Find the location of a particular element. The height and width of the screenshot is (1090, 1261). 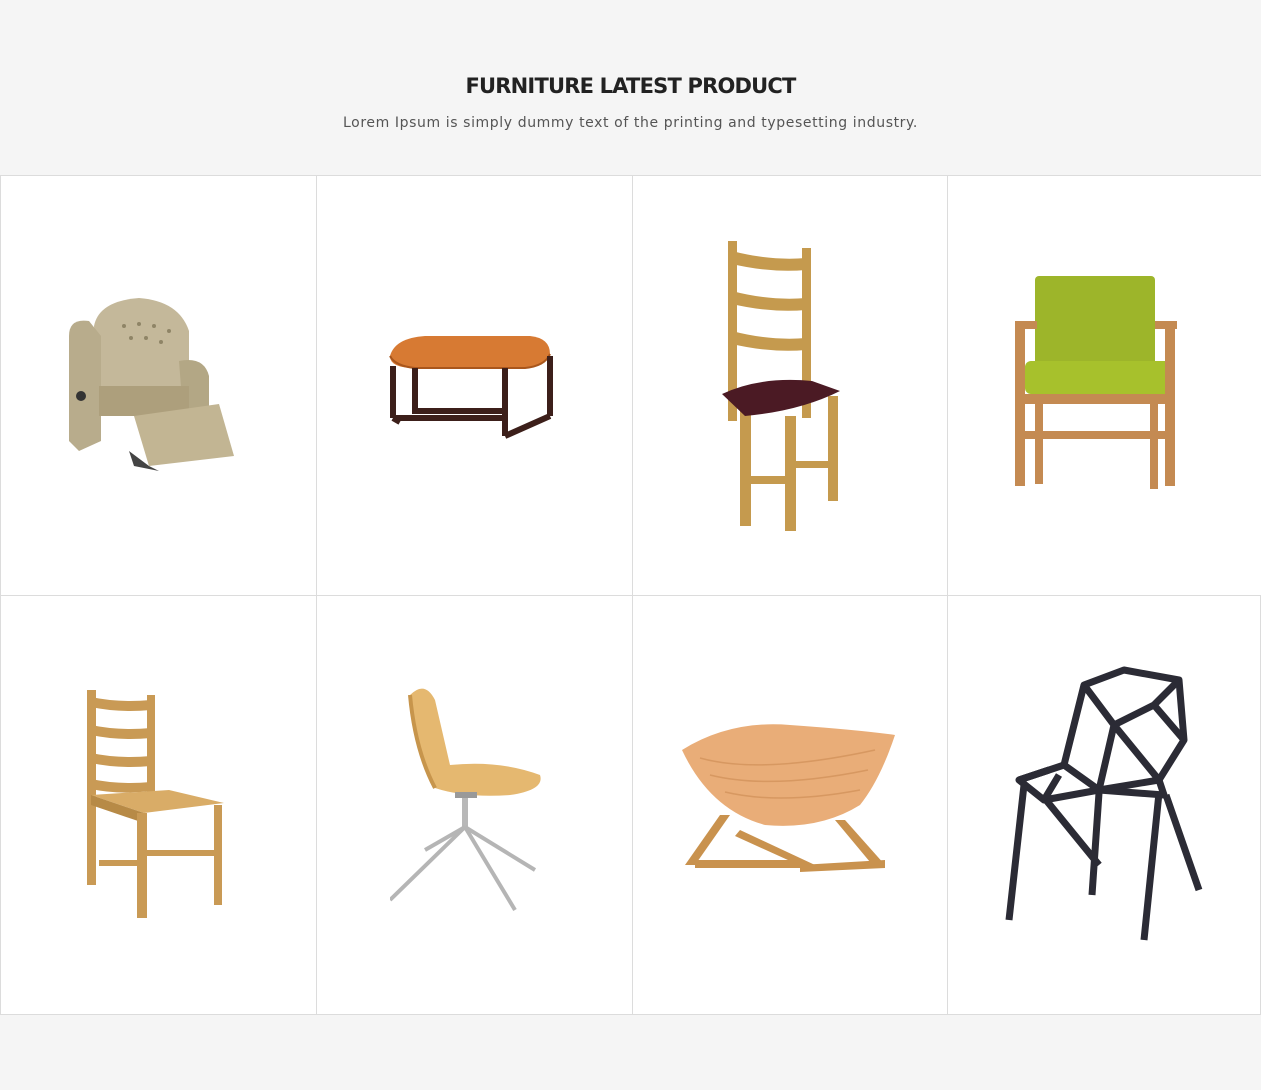

section-title: FURNITURE LATEST PRODUCT is located at coordinates (630, 86).